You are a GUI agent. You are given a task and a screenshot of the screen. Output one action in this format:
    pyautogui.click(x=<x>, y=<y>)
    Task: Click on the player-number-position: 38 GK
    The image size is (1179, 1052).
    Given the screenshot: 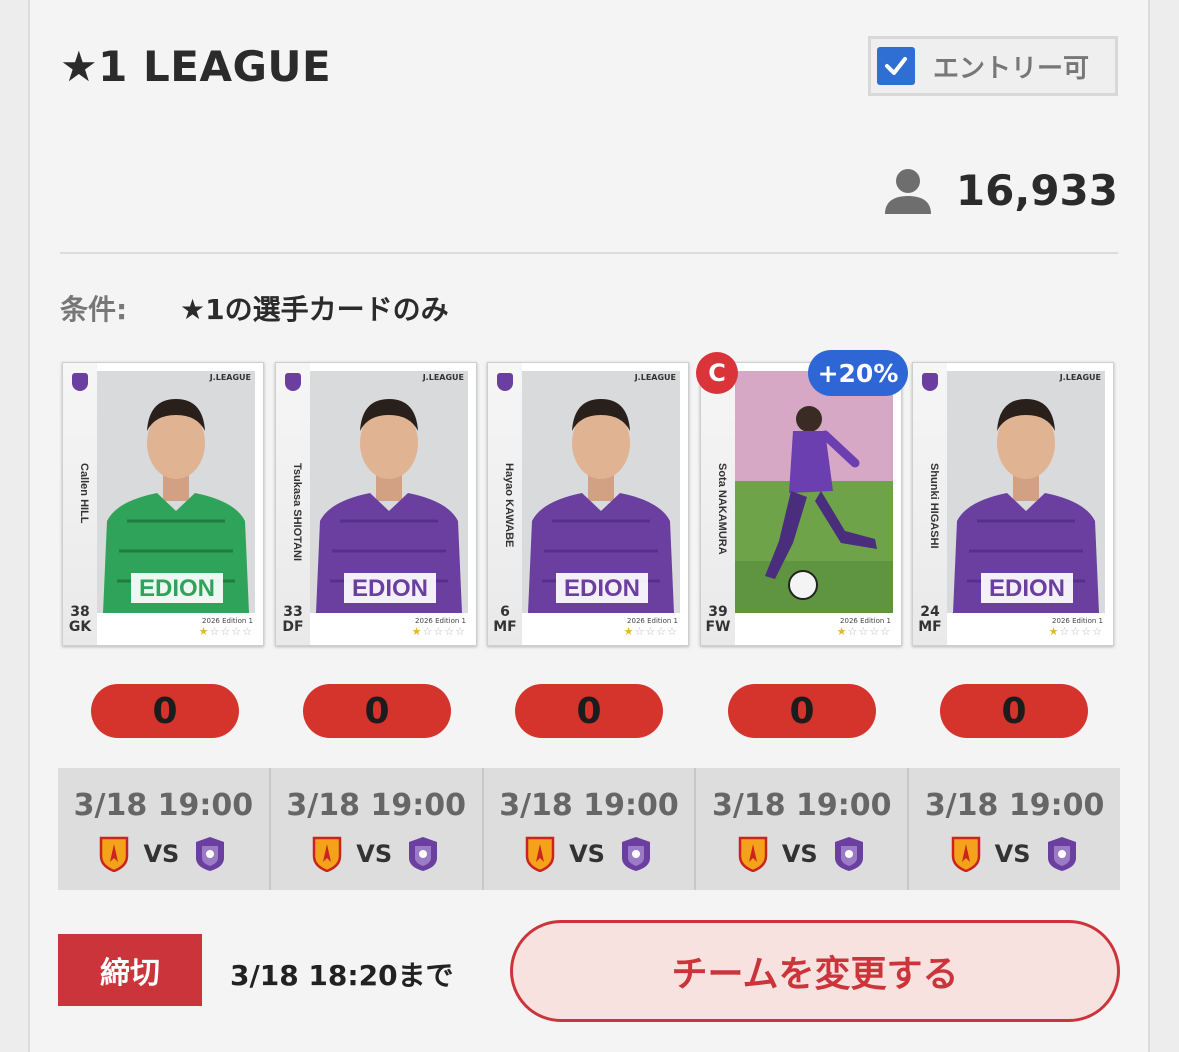 What is the action you would take?
    pyautogui.click(x=80, y=620)
    